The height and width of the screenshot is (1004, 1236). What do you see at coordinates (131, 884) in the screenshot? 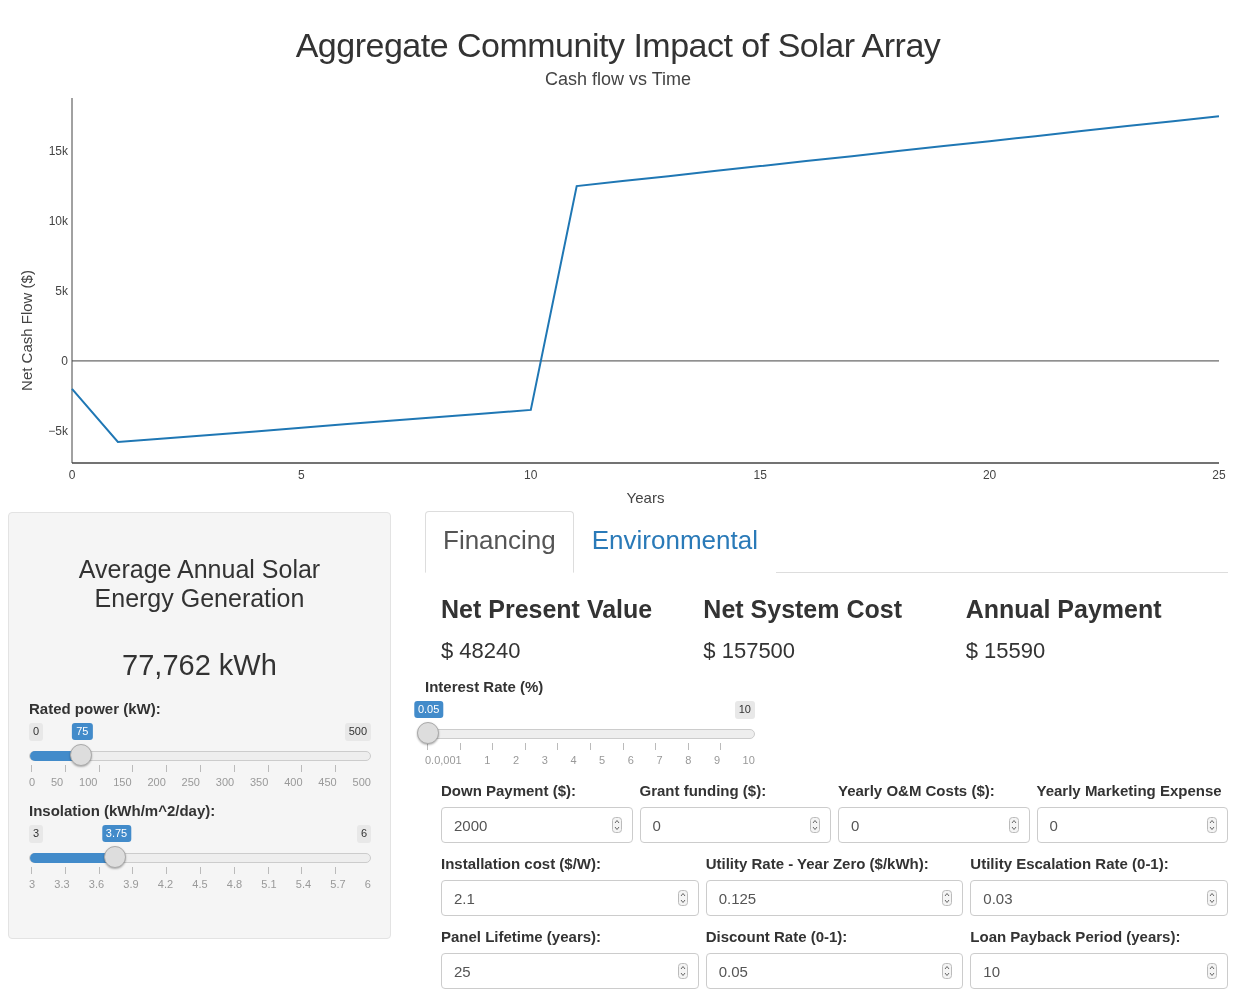
I see `tick-label: 3.9` at bounding box center [131, 884].